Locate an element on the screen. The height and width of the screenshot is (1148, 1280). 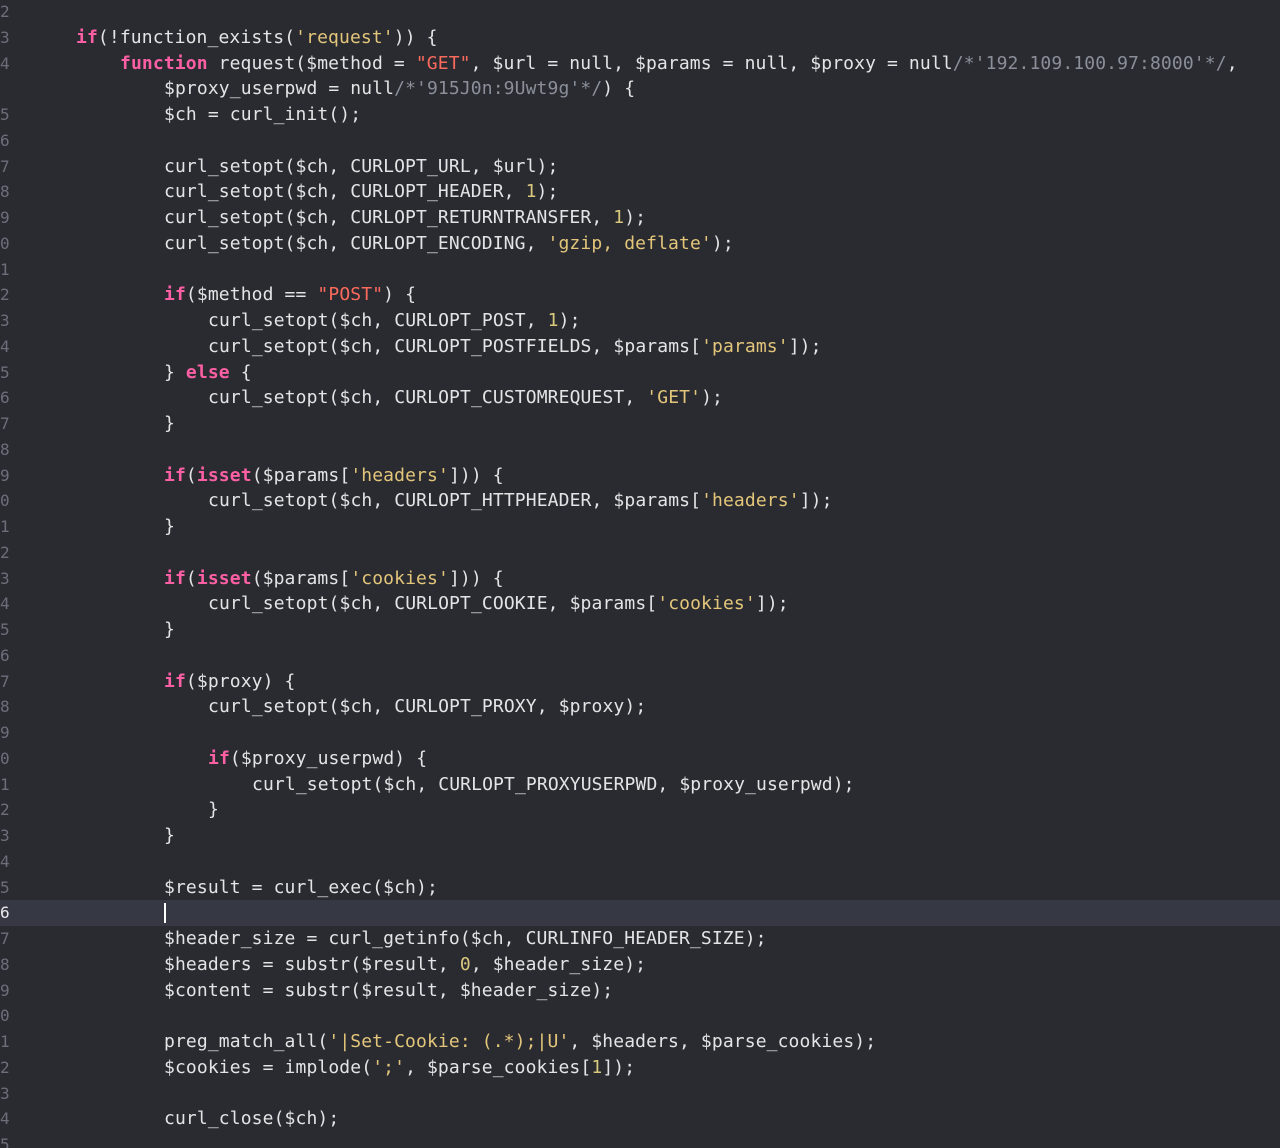
current-code-line: 6 is located at coordinates (640, 913).